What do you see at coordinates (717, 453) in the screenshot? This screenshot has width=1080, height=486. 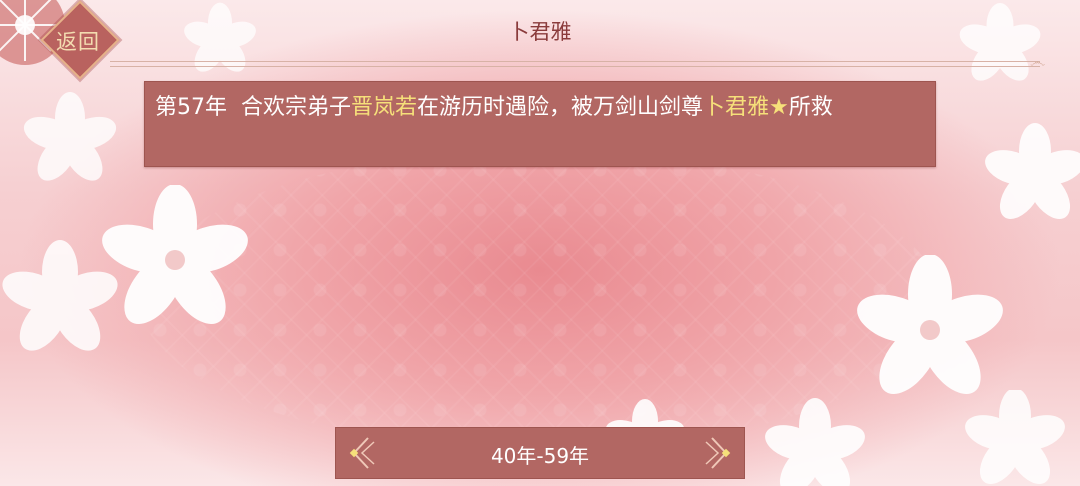 I see `chevron-right-icon` at bounding box center [717, 453].